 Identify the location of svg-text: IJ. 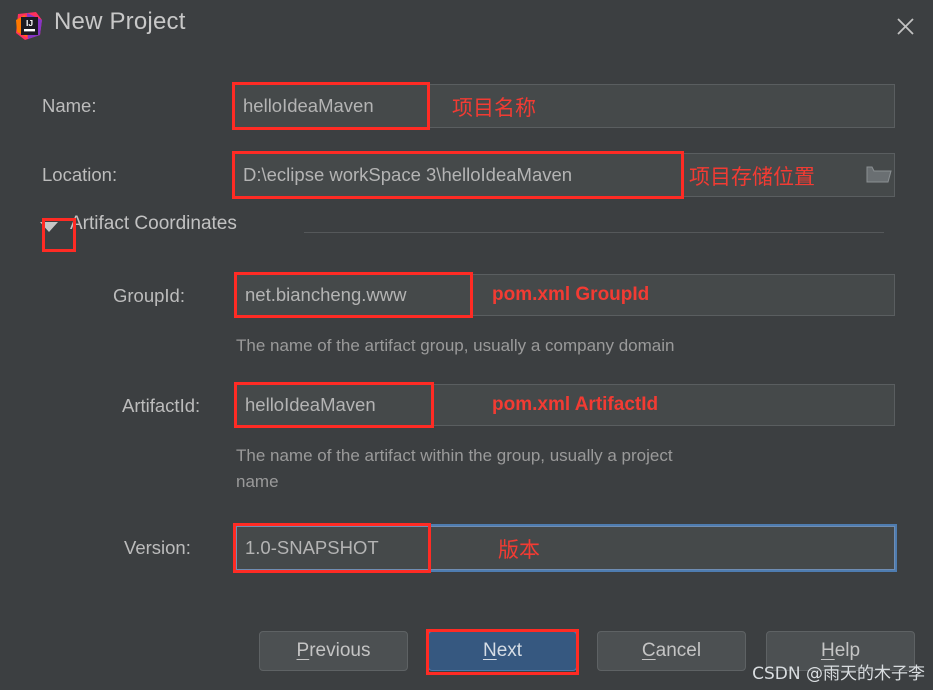
(29, 23).